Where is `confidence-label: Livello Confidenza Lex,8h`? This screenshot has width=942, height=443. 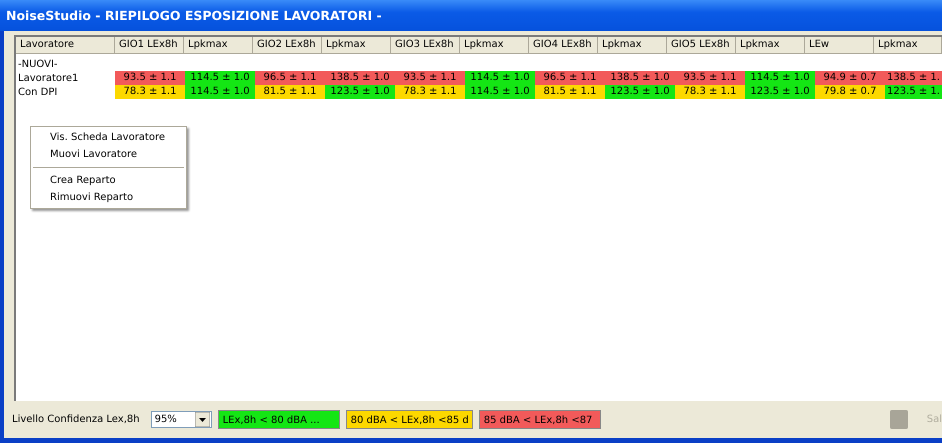
confidence-label: Livello Confidenza Lex,8h is located at coordinates (76, 419).